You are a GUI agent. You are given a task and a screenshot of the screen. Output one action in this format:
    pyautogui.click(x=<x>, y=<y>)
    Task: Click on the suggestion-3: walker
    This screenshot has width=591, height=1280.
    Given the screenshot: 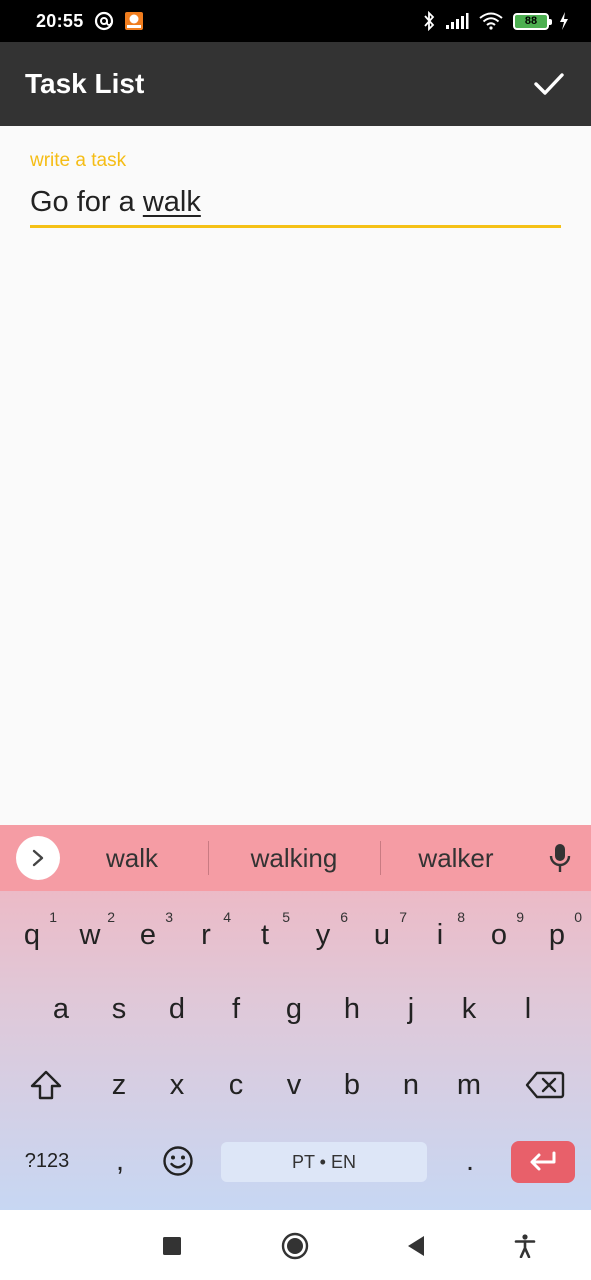 What is the action you would take?
    pyautogui.click(x=456, y=858)
    